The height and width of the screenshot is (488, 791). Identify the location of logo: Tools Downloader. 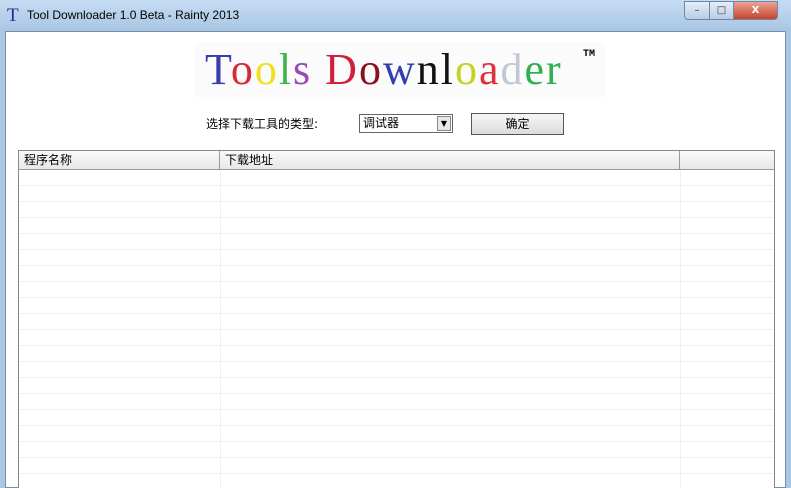
(400, 69).